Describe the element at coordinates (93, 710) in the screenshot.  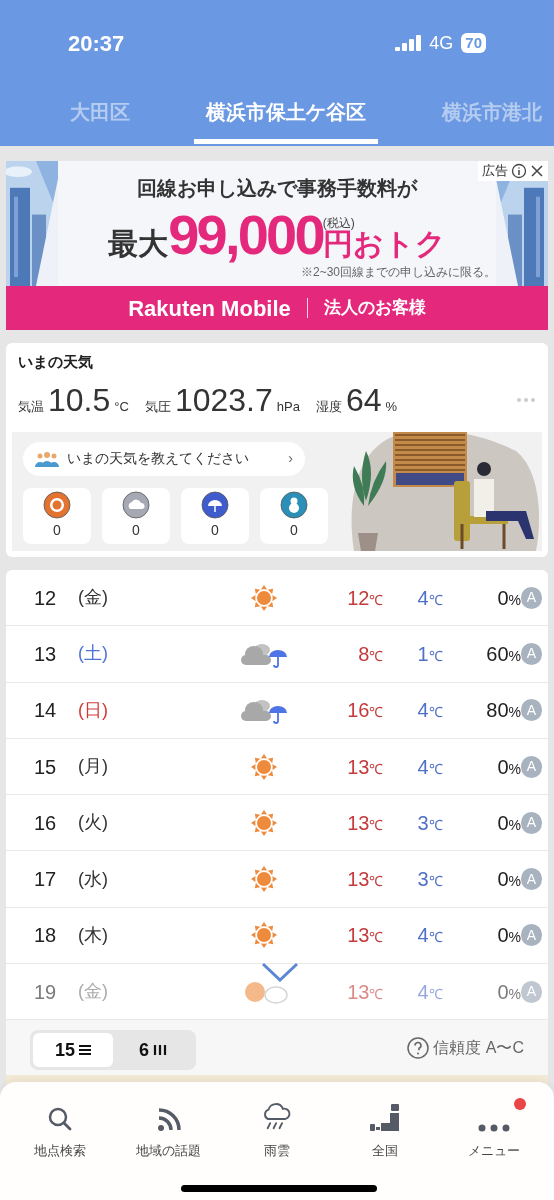
I see `forecast-weekday: (日)` at that location.